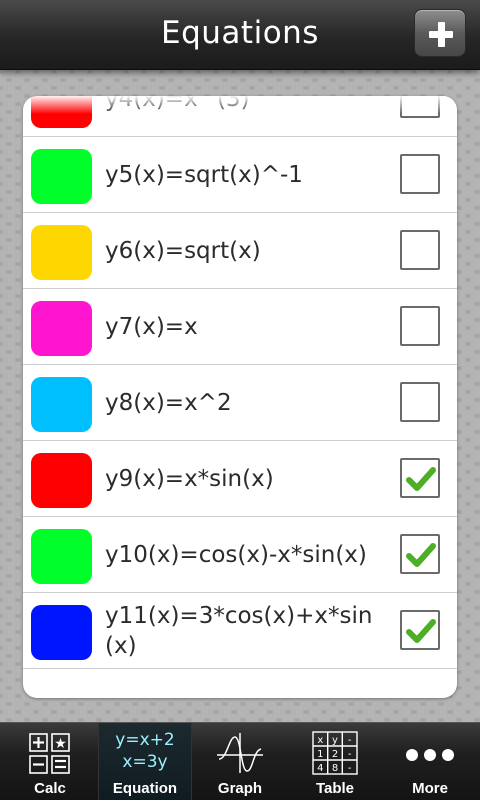  I want to click on equation-row: y5(x)=sqrt(x)^-1, so click(240, 175).